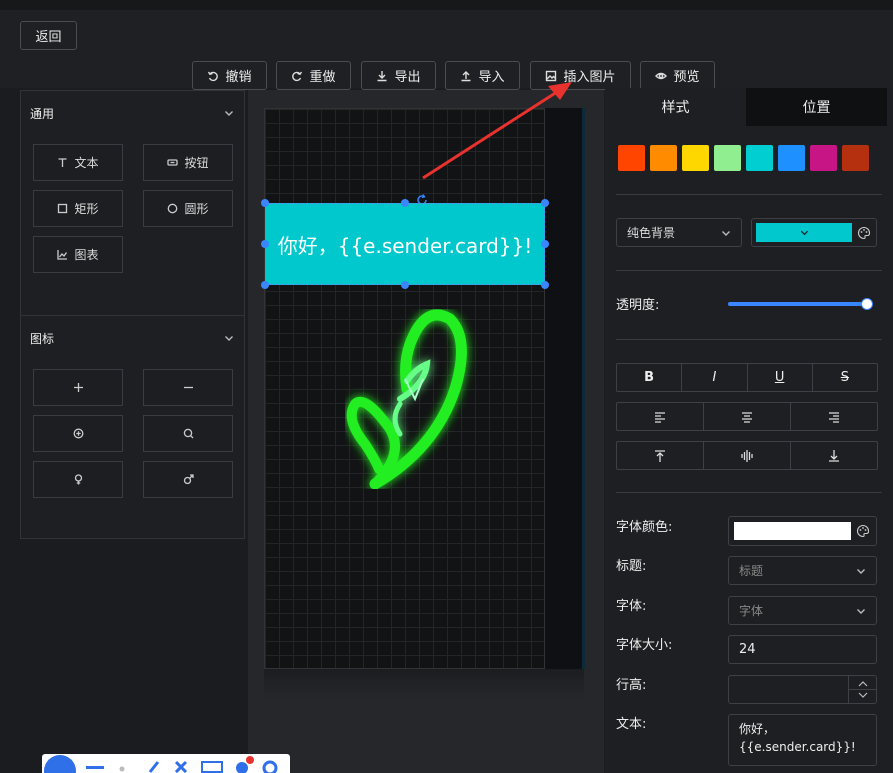 The height and width of the screenshot is (773, 893). I want to click on download-icon, so click(382, 75).